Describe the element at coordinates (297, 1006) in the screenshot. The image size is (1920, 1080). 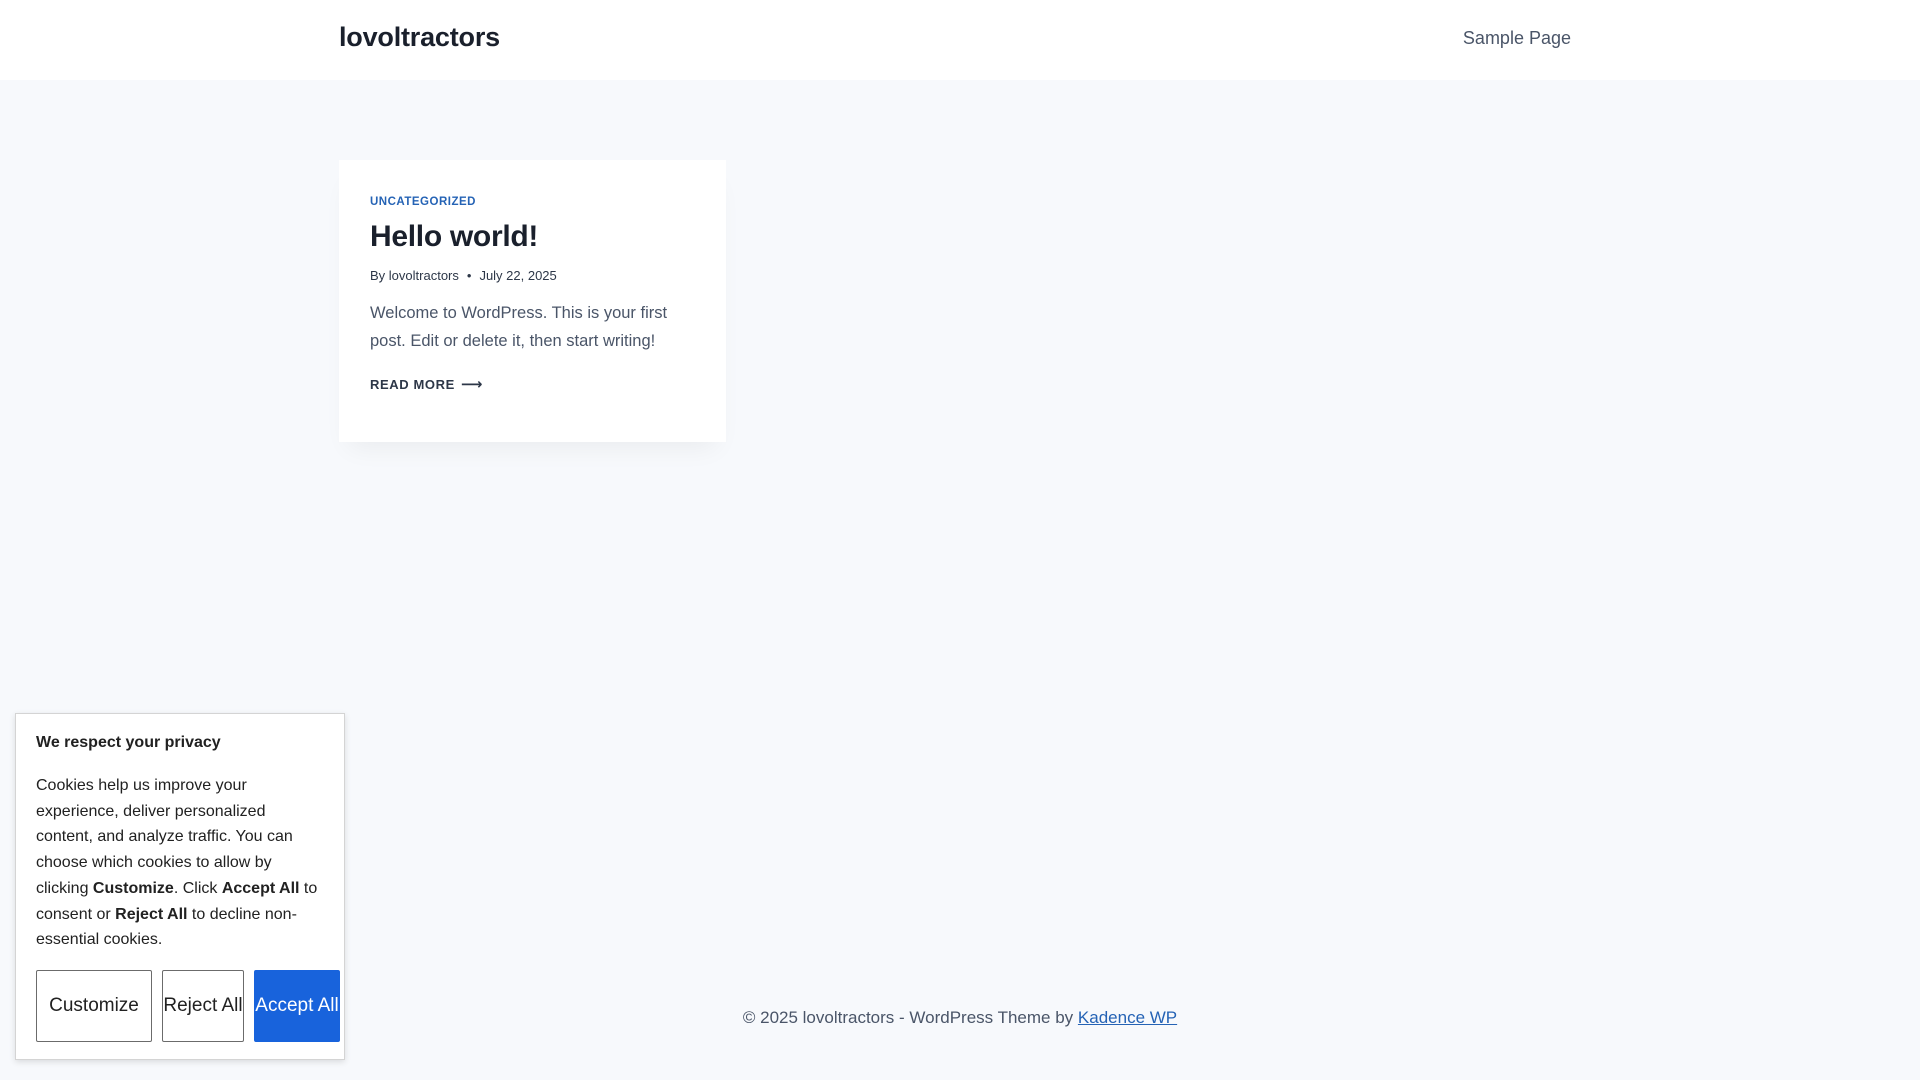
I see `accept-all-button: Accept All` at that location.